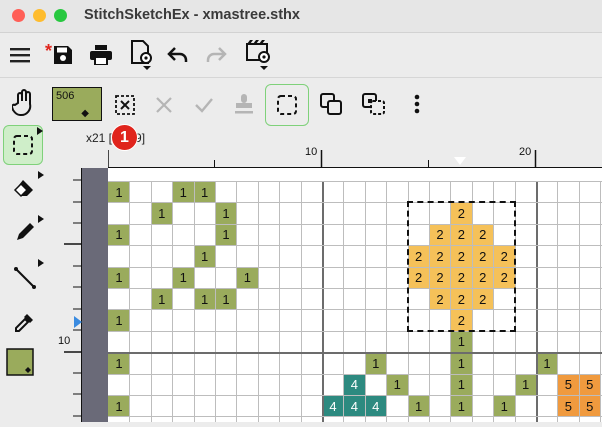 The height and width of the screenshot is (427, 602). What do you see at coordinates (39, 15) in the screenshot?
I see `minimize-window-button` at bounding box center [39, 15].